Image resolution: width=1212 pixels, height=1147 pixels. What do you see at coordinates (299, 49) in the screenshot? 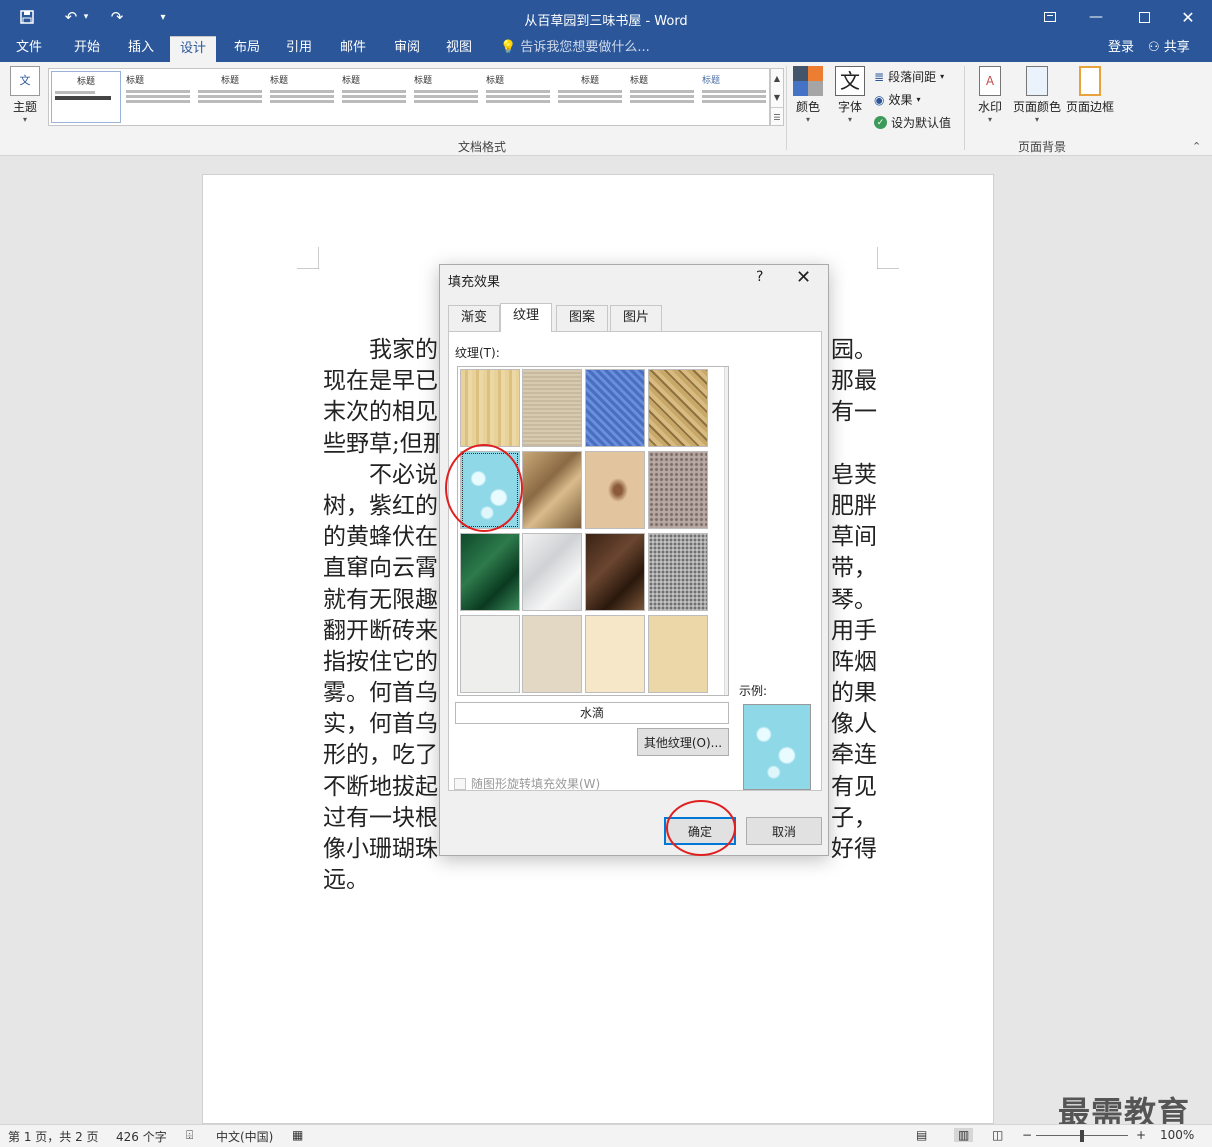
I see `tab-references: 引用` at bounding box center [299, 49].